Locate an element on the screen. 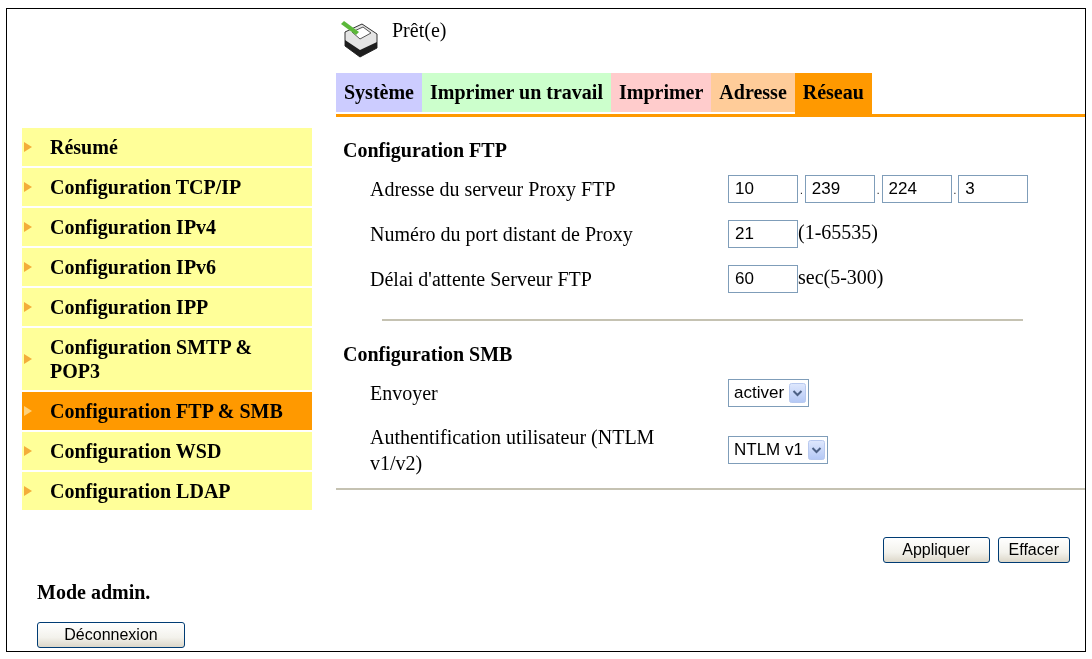 The image size is (1092, 659). section-heading: Configuration FTP is located at coordinates (425, 150).